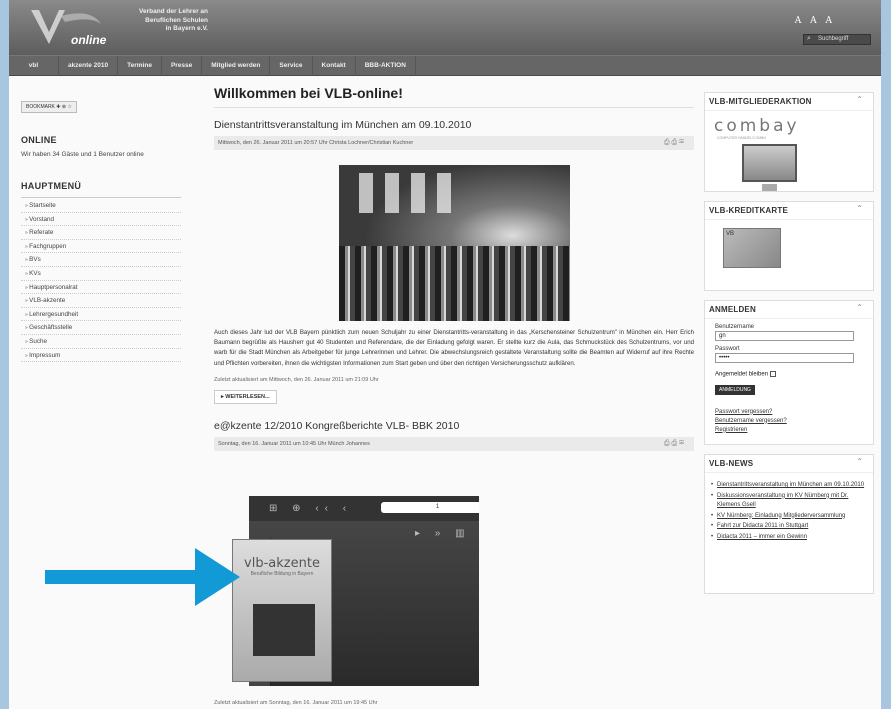  I want to click on menu-item-suche: Suche, so click(101, 342).